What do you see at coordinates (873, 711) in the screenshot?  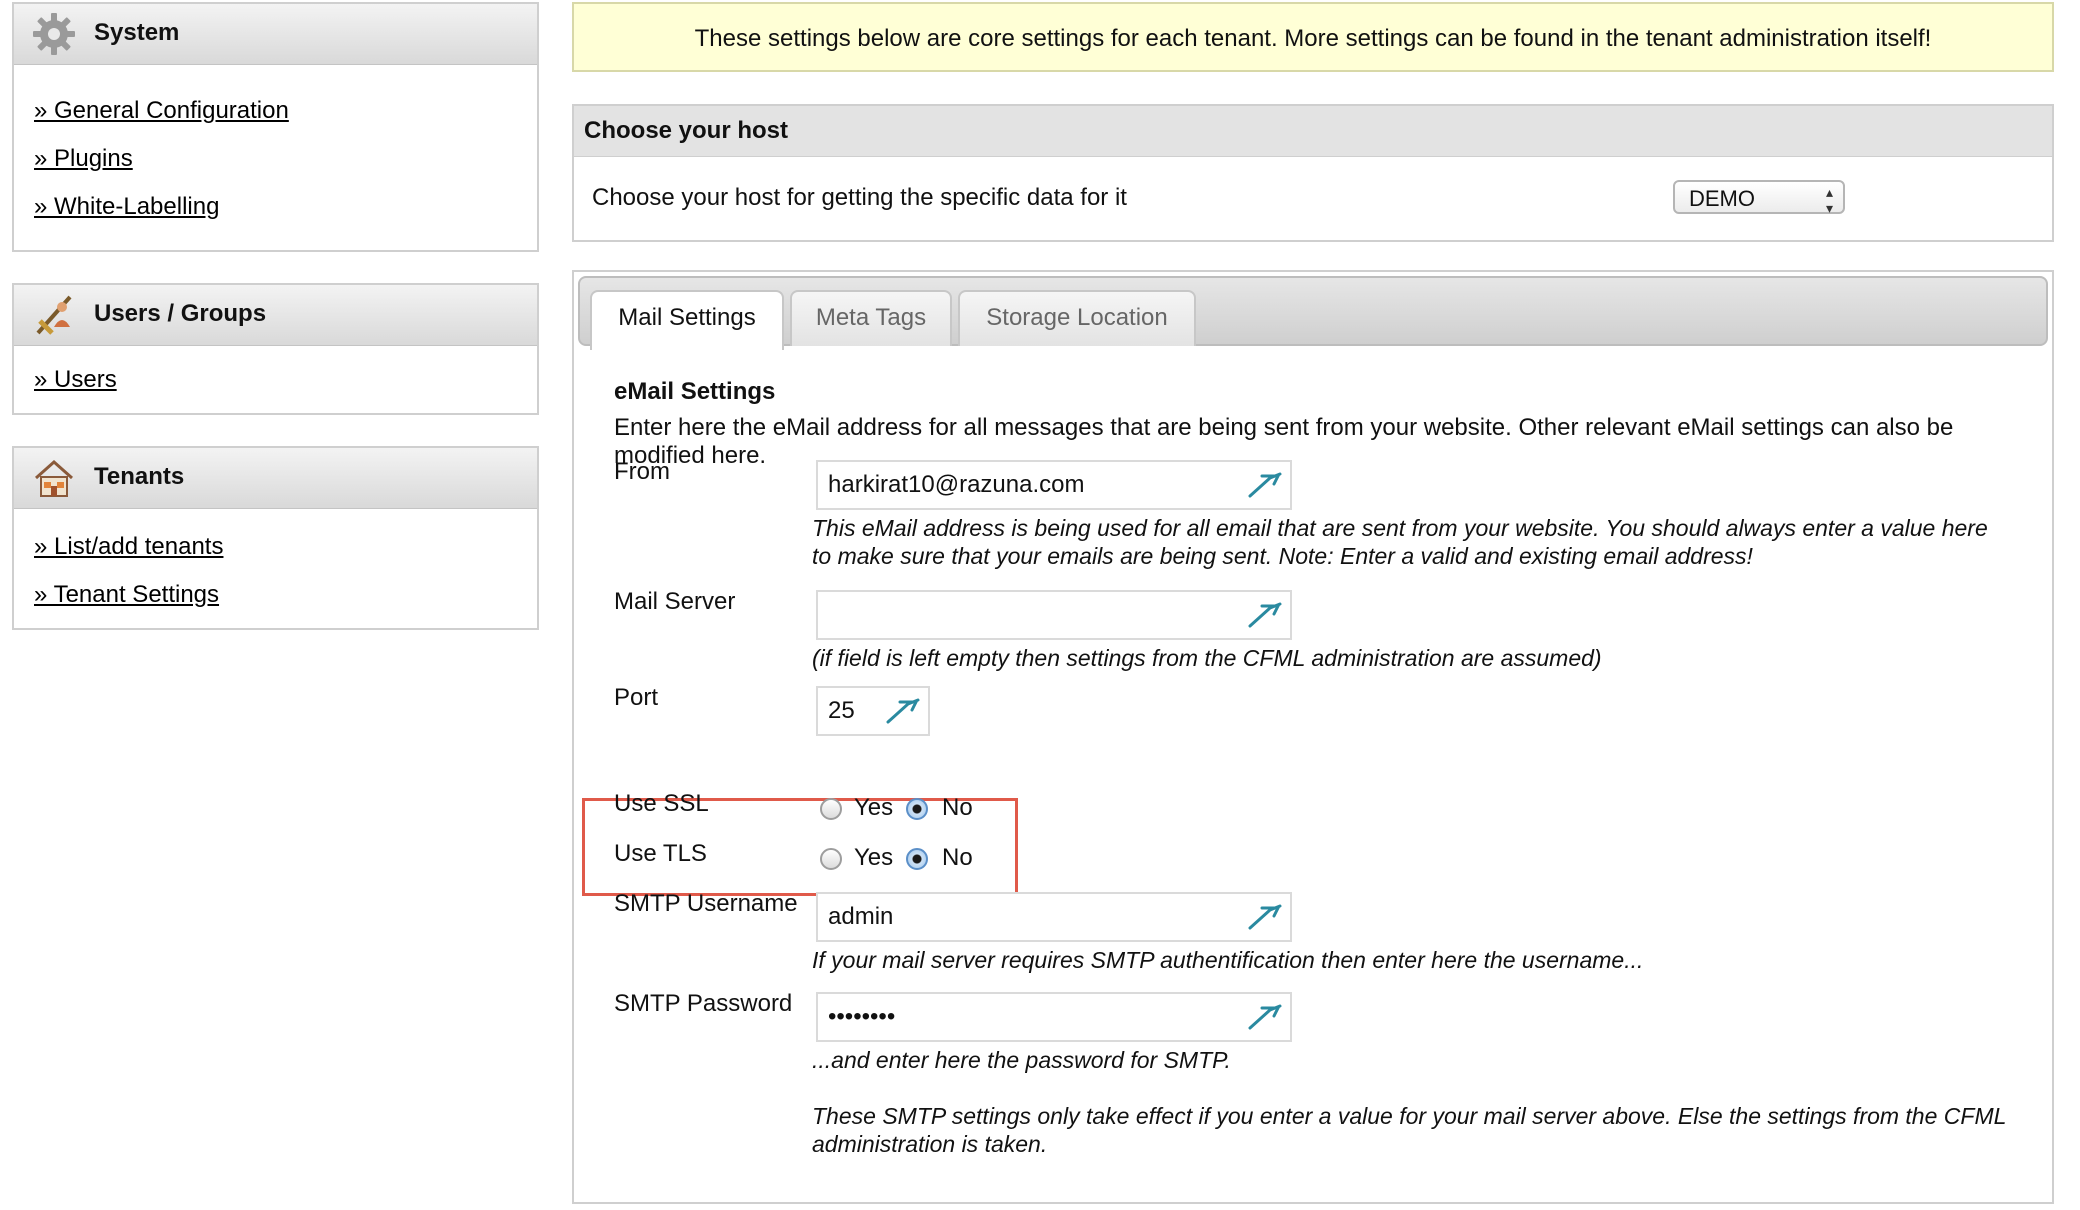 I see `port-input: 25` at bounding box center [873, 711].